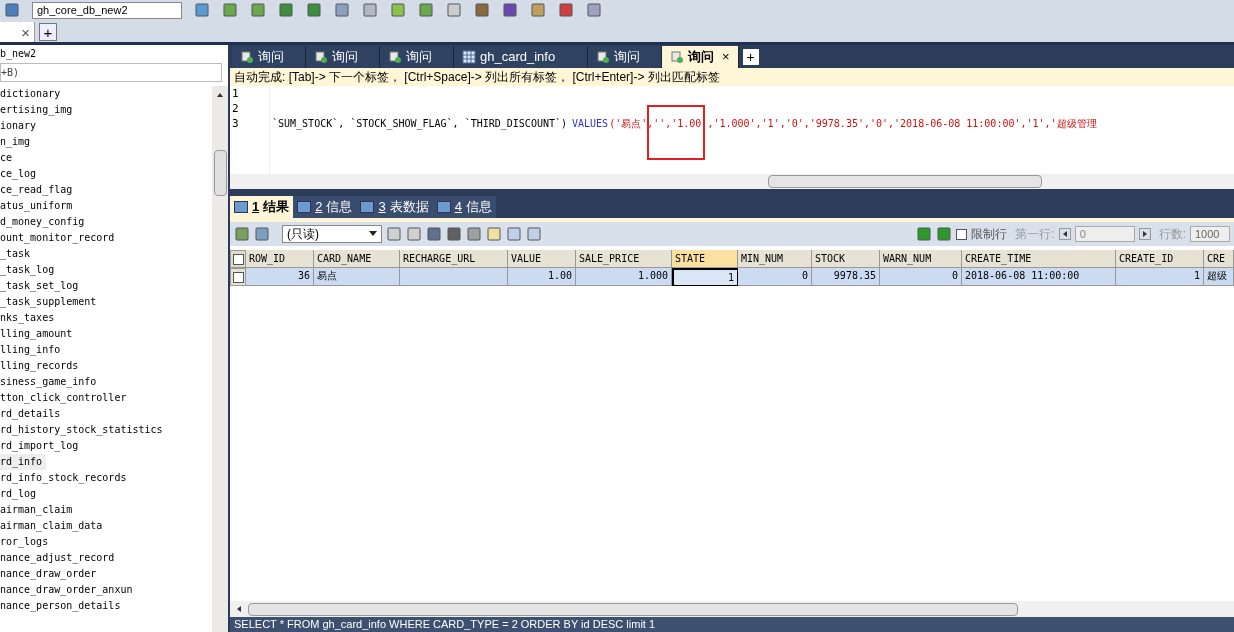 This screenshot has width=1234, height=632. I want to click on table-list-item: _task_log, so click(29, 270).